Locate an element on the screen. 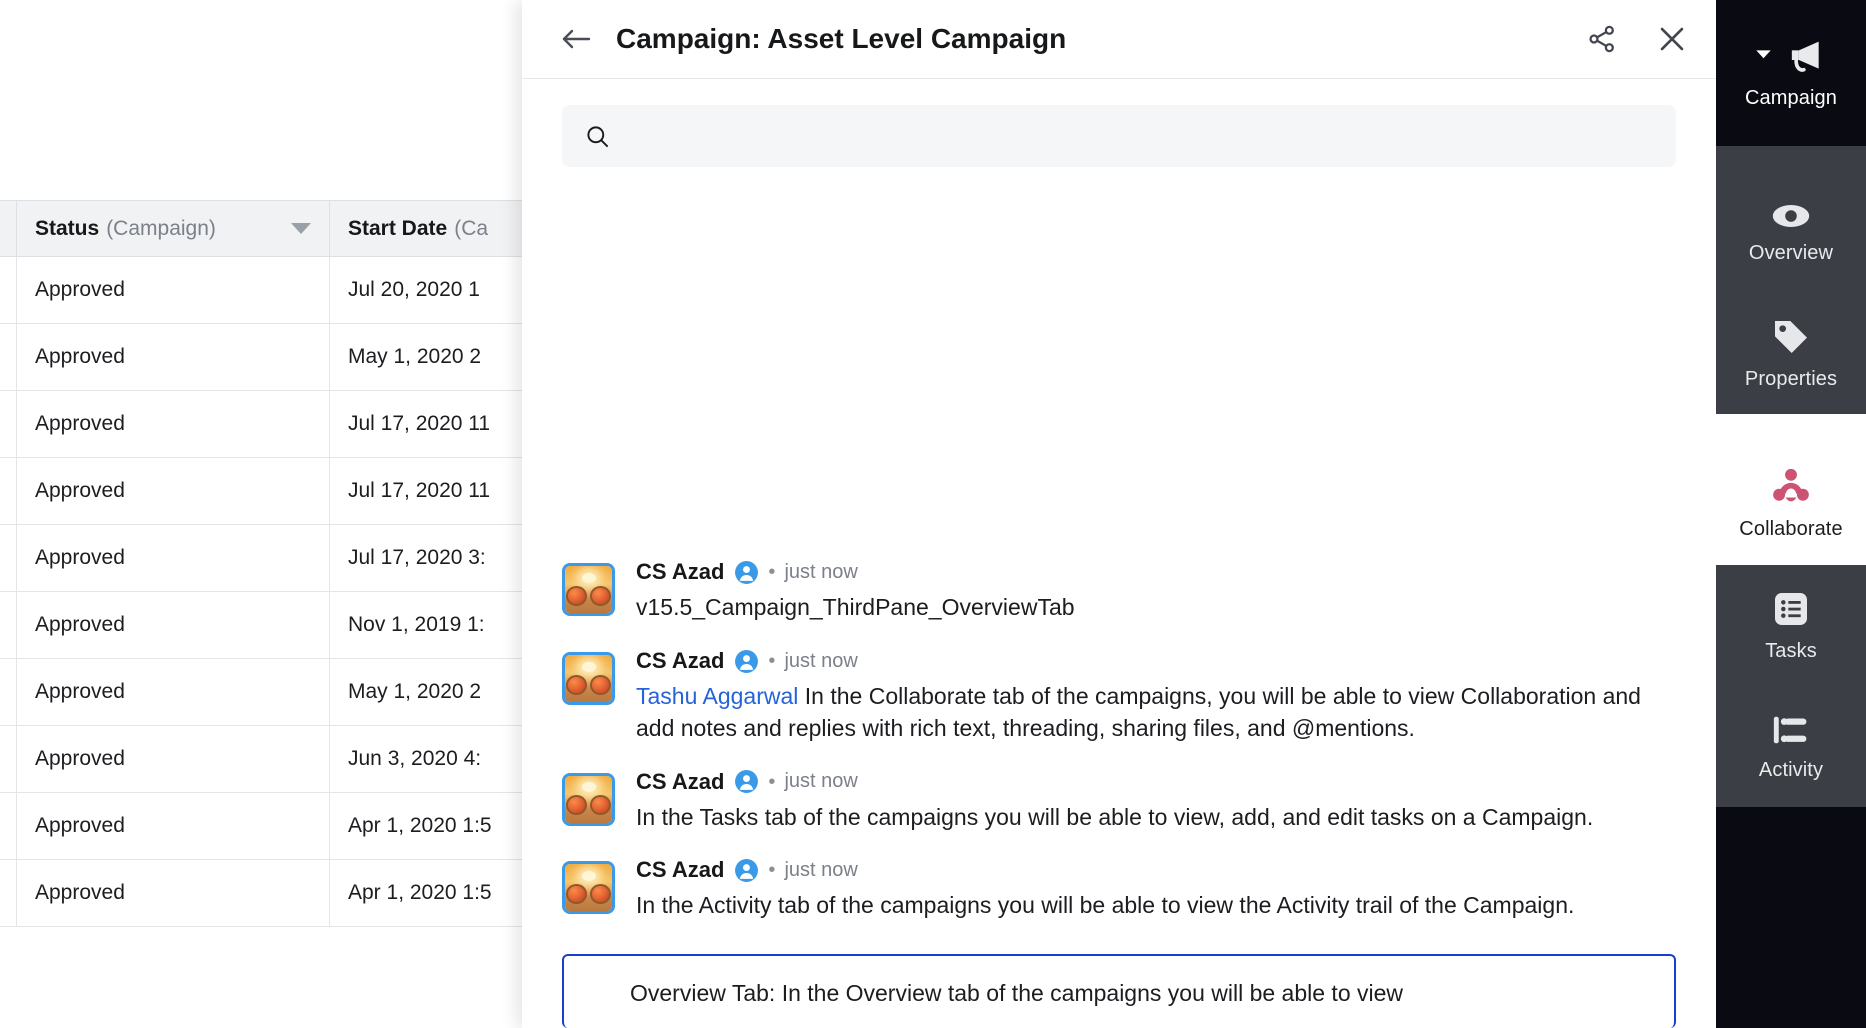  column-header-start-date-qualifier: (Ca is located at coordinates (471, 228).